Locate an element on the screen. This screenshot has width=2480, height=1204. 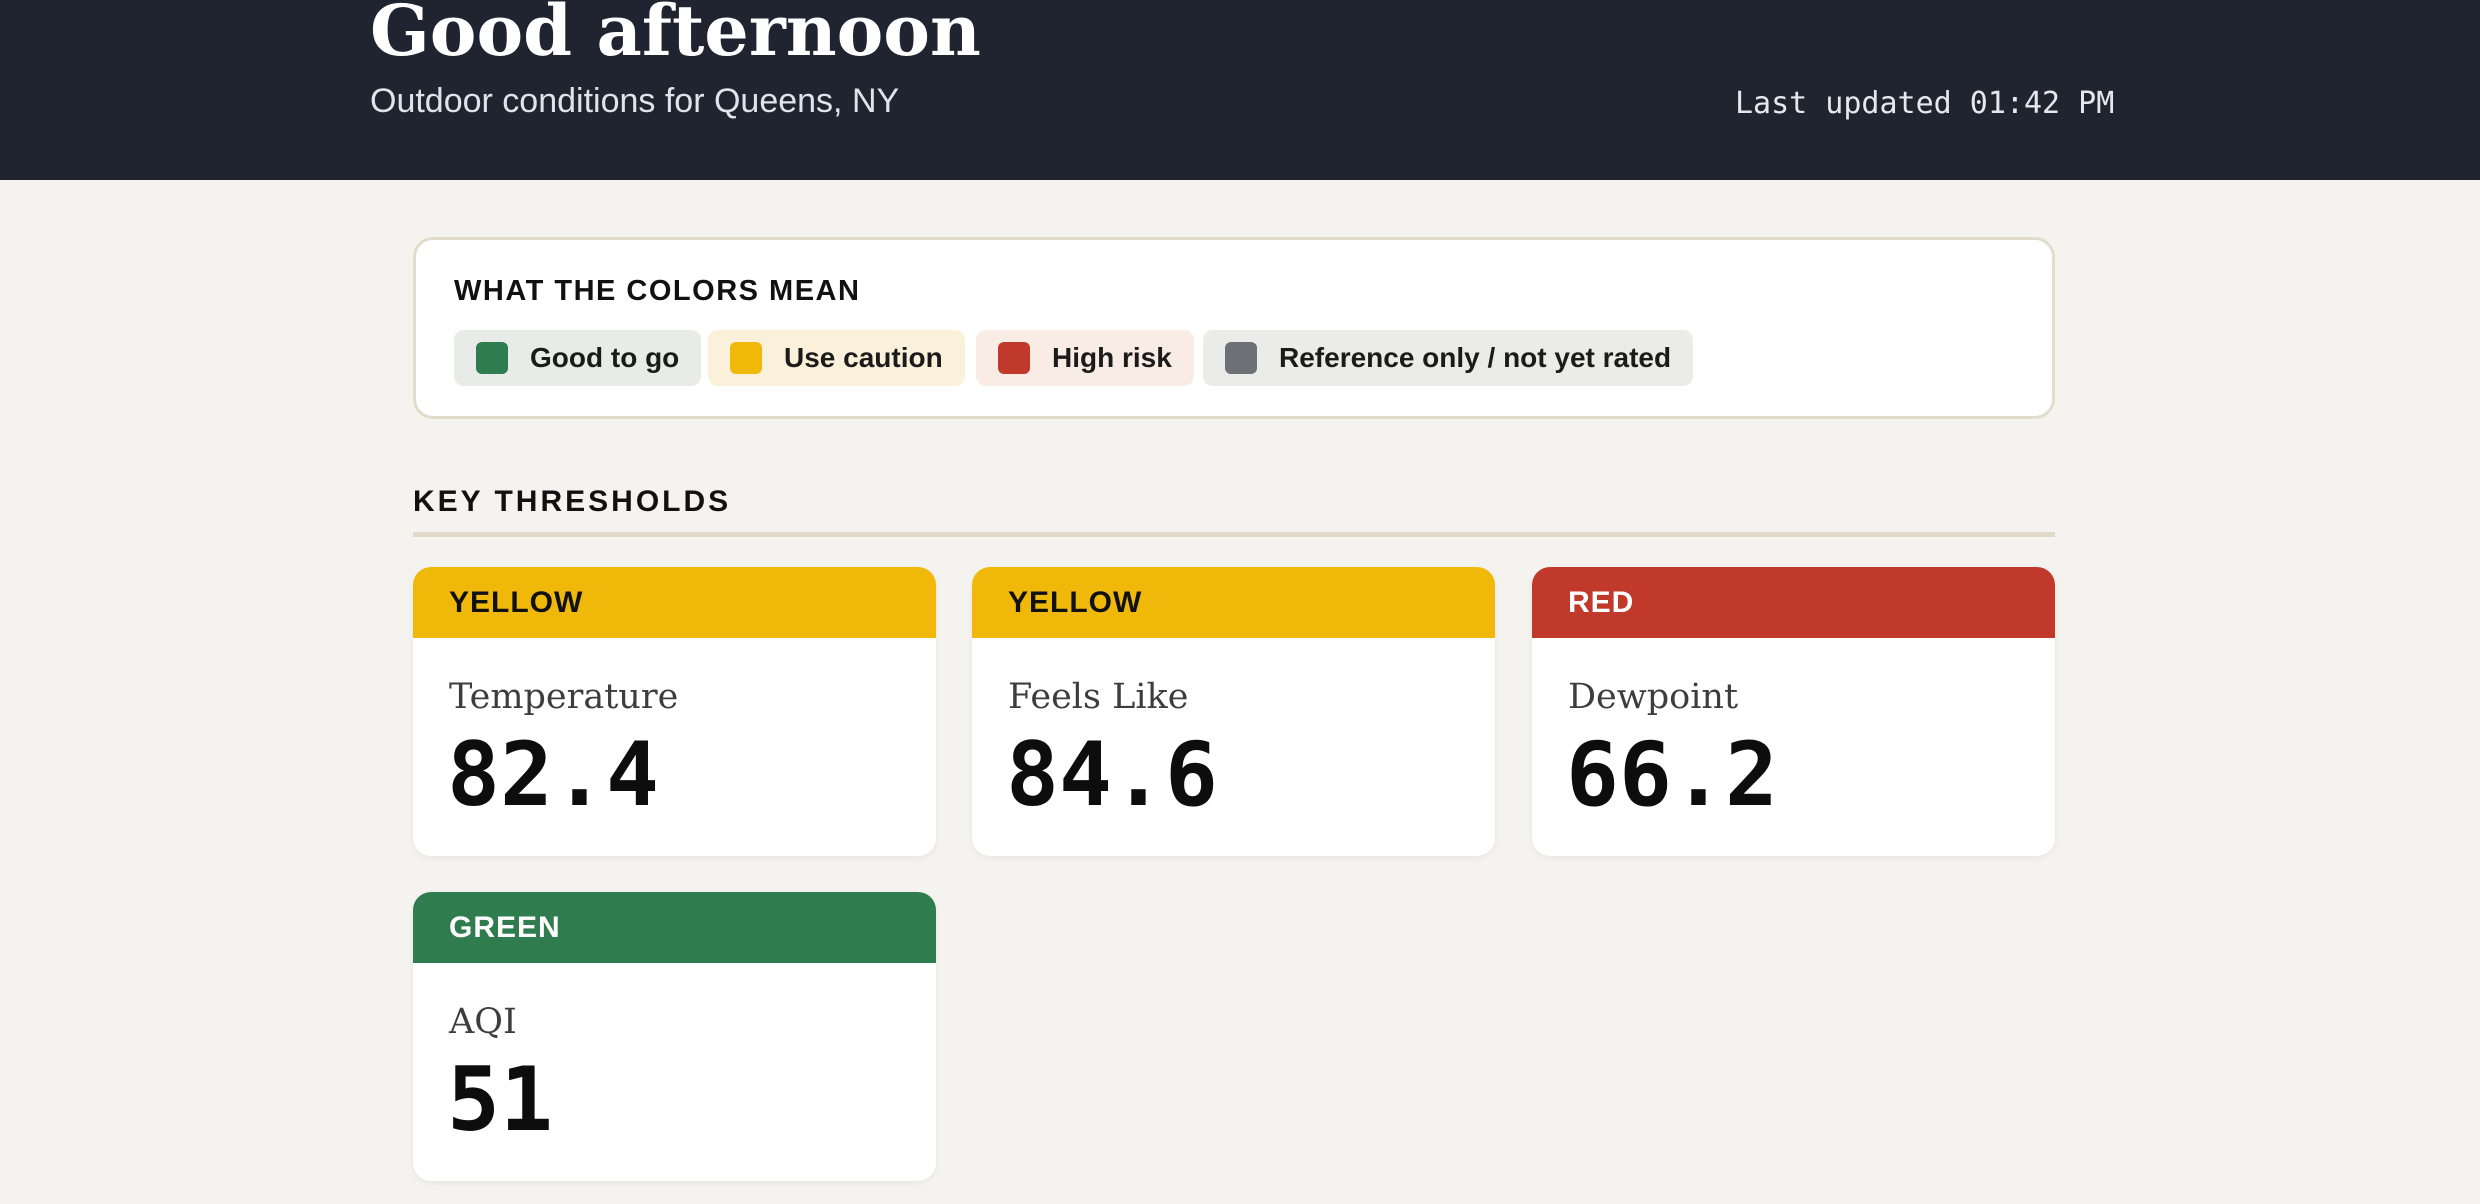
metric-value: 84.6 is located at coordinates (1112, 774).